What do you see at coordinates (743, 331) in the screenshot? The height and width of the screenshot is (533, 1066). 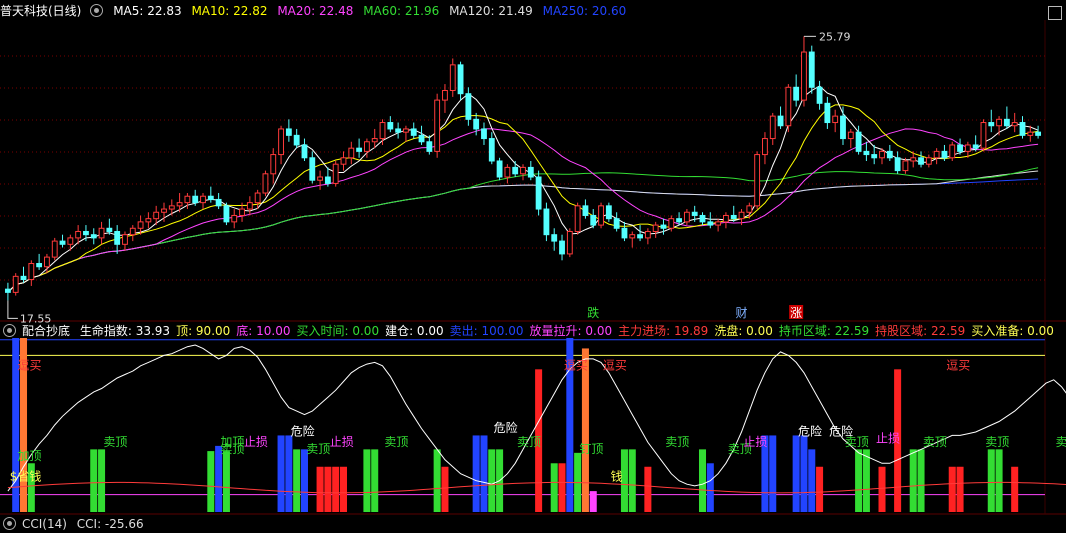 I see `indicator-value-8: 洗盘: 0.00` at bounding box center [743, 331].